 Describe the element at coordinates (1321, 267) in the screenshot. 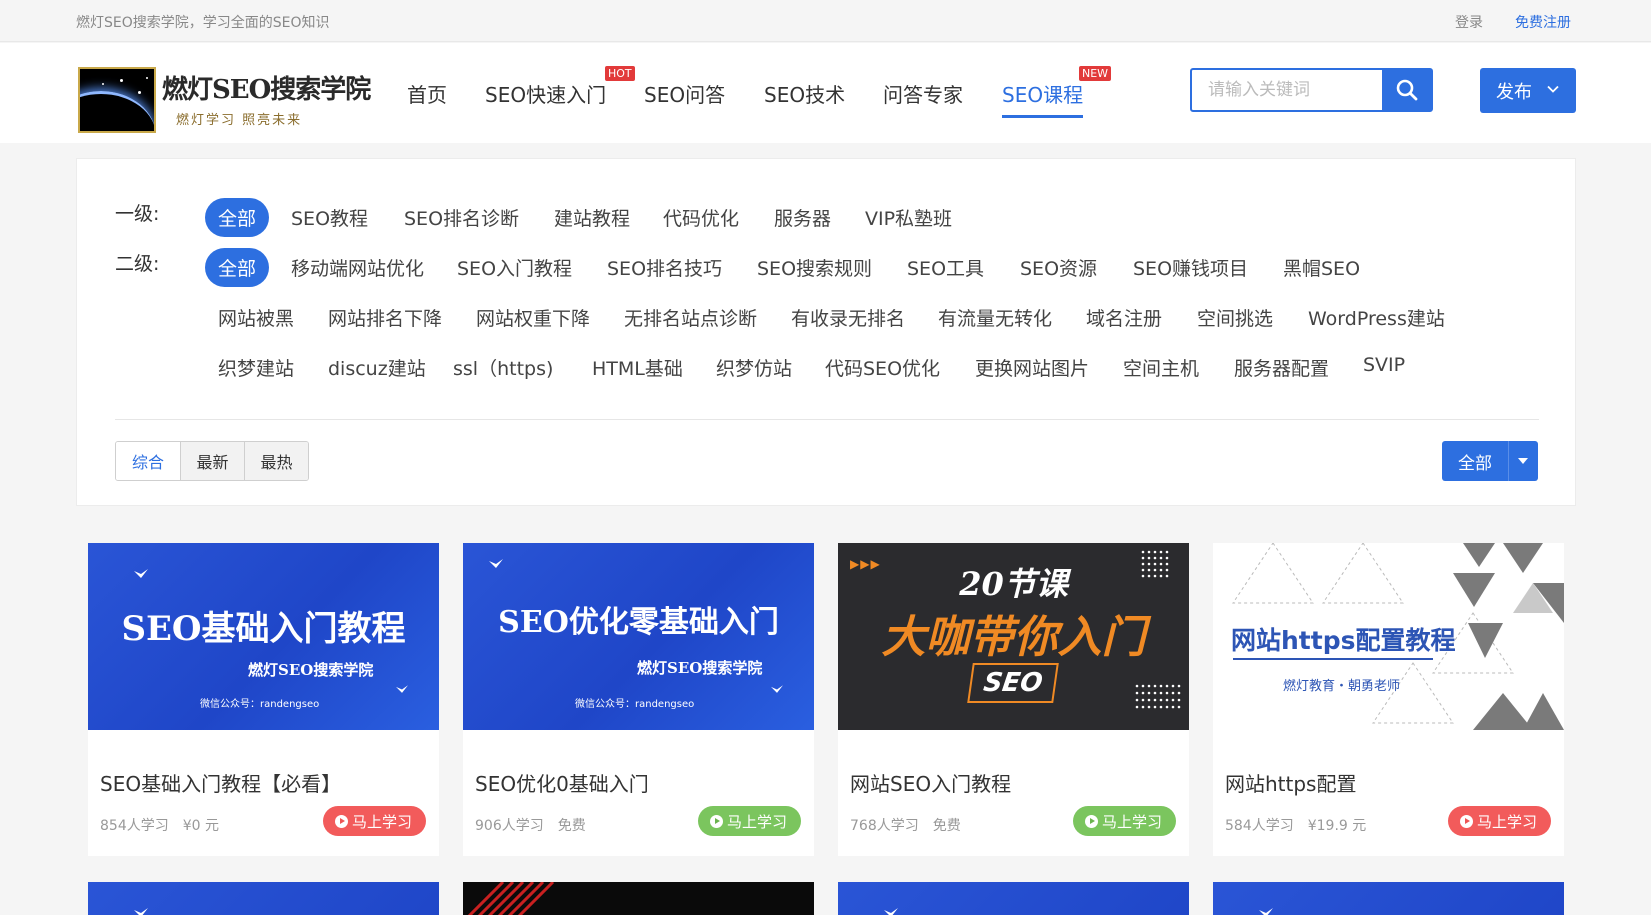

I see `level2-tag: 黑帽SEO` at that location.